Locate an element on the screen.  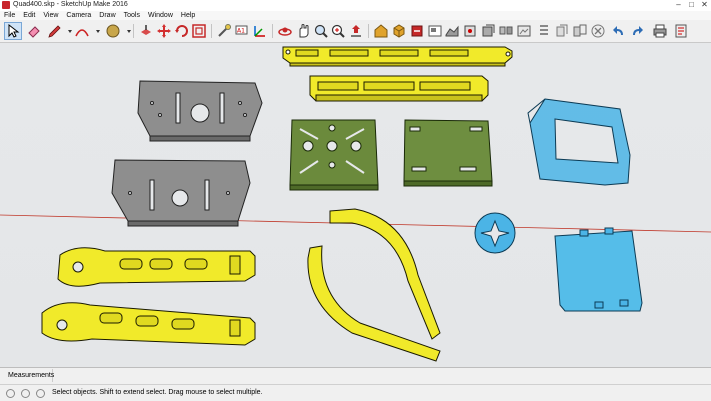
blue-battery-cage is located at coordinates (579, 142).